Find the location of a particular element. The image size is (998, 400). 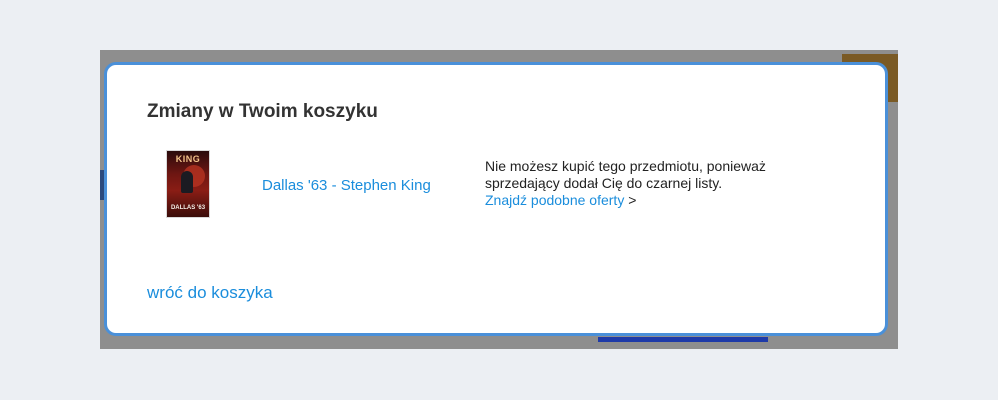

similar-offers-row: Znajdź podobne oferty > is located at coordinates (665, 200).